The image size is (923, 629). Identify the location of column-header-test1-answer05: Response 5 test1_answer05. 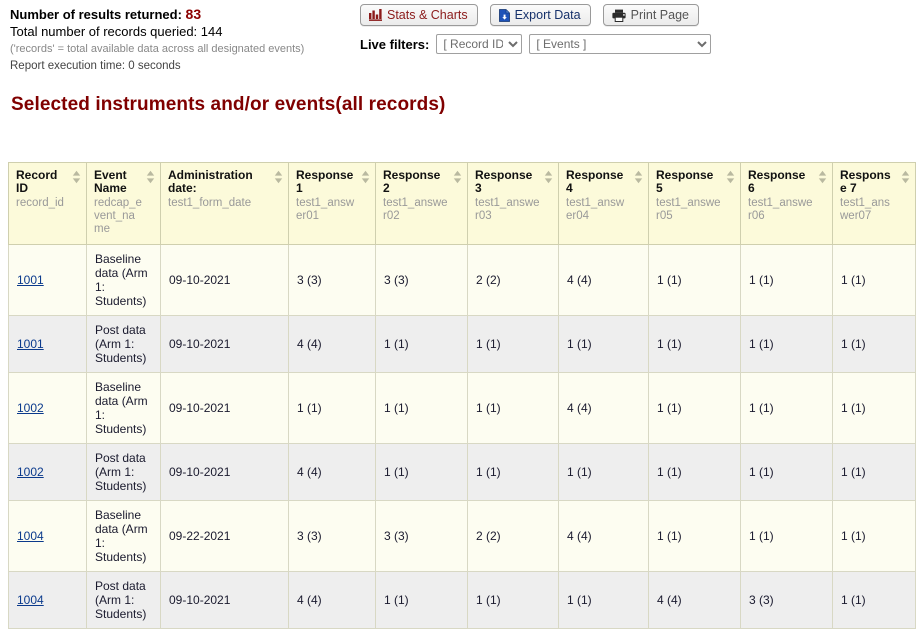
(694, 203).